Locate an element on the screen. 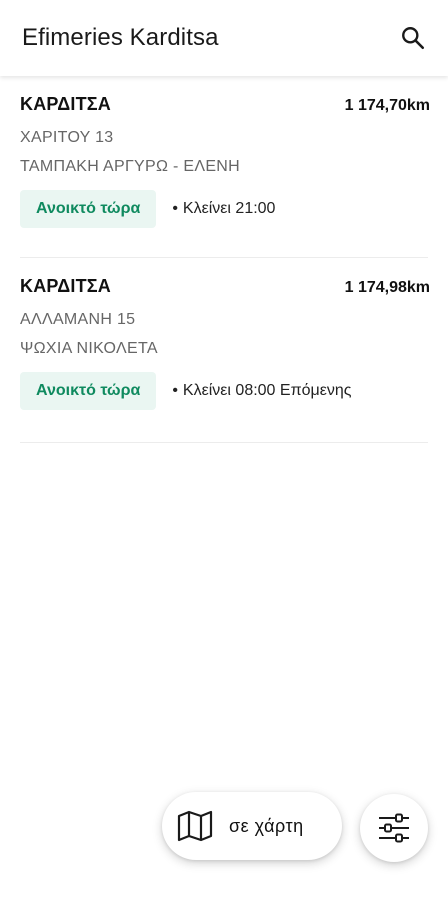 This screenshot has width=448, height=900. search-icon is located at coordinates (413, 38).